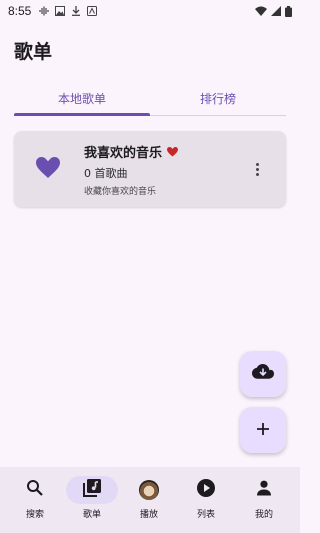 Image resolution: width=320 pixels, height=533 pixels. Describe the element at coordinates (82, 98) in the screenshot. I see `tab-local-playlists: 本地歌单` at that location.